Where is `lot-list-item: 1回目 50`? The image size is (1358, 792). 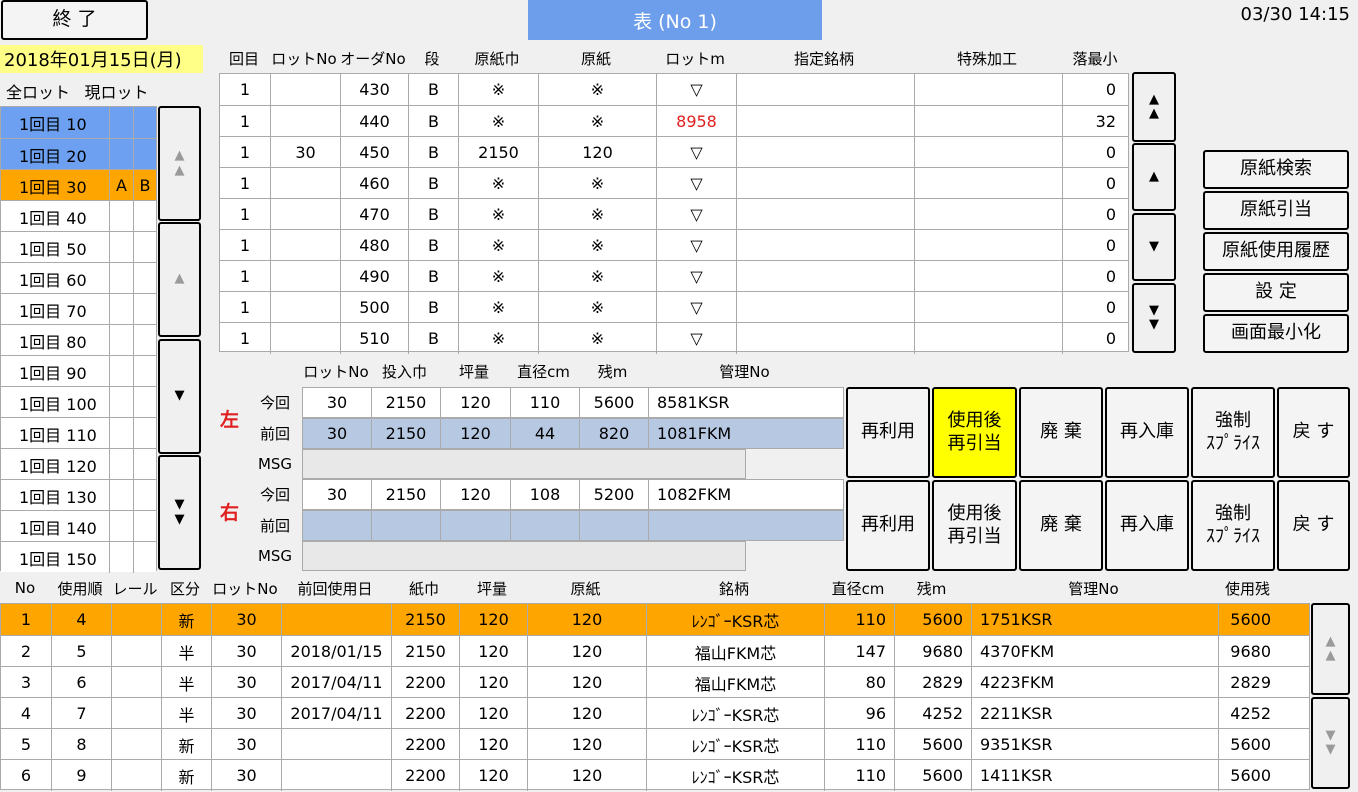
lot-list-item: 1回目 50 is located at coordinates (78, 247).